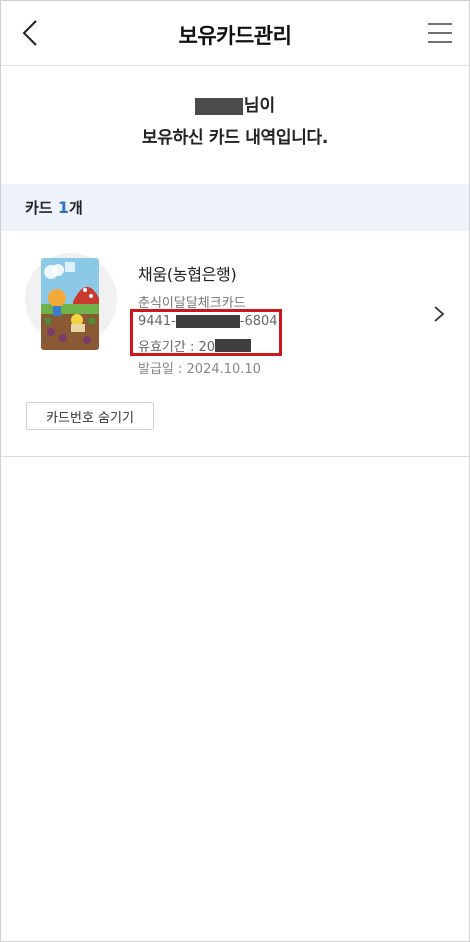  Describe the element at coordinates (235, 121) in the screenshot. I see `greeting-block: 님이 보유하신 카드 내역입니다.` at that location.